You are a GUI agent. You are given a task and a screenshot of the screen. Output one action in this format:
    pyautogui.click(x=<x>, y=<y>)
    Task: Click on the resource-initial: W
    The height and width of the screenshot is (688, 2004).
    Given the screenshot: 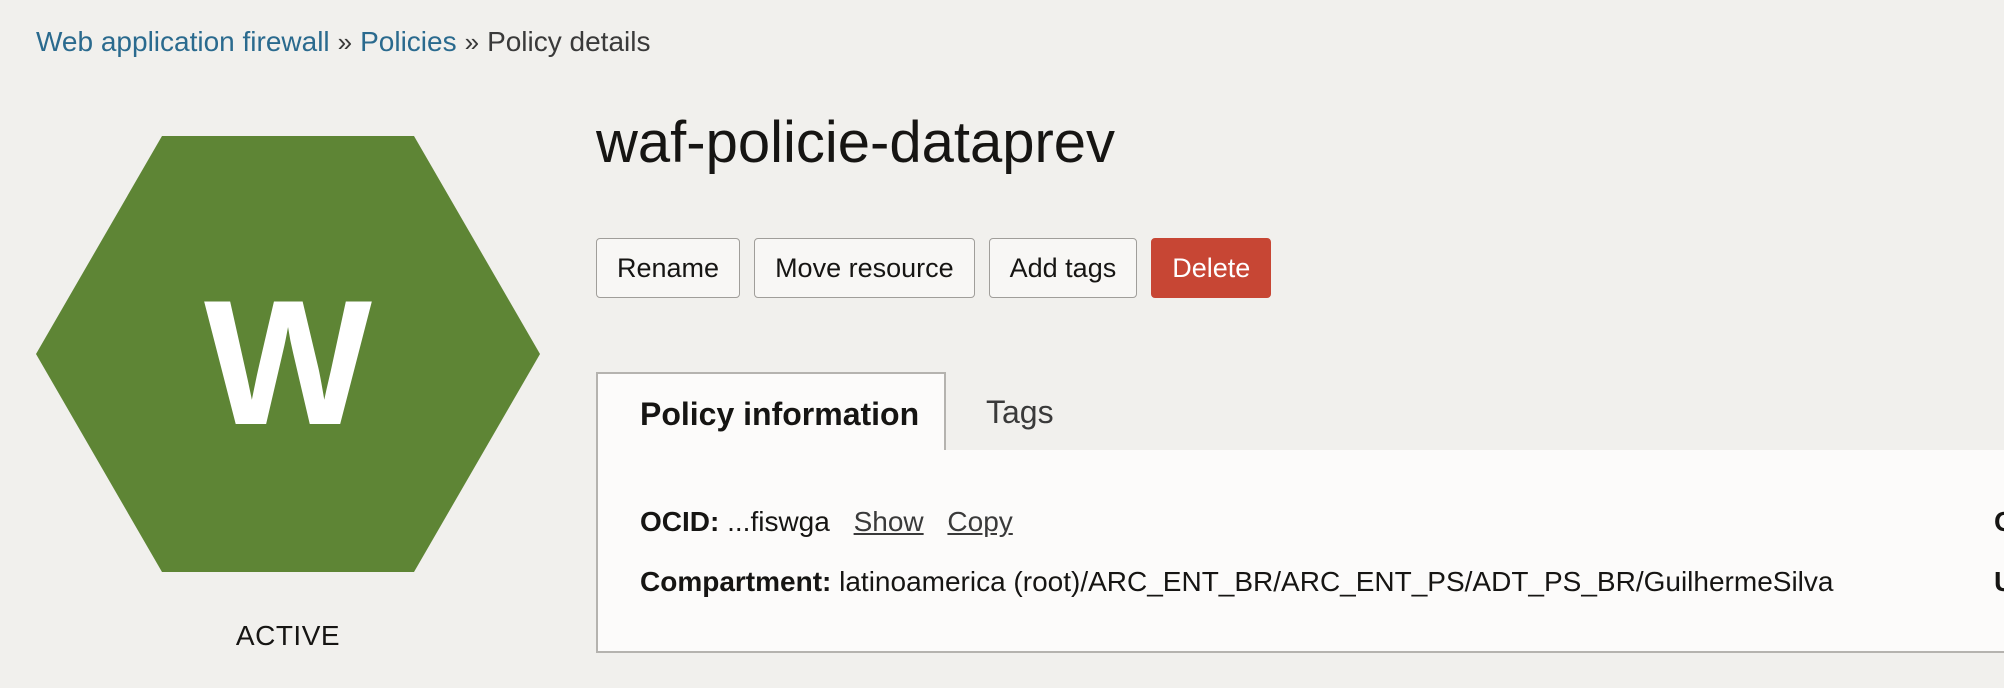 What is the action you would take?
    pyautogui.click(x=288, y=362)
    